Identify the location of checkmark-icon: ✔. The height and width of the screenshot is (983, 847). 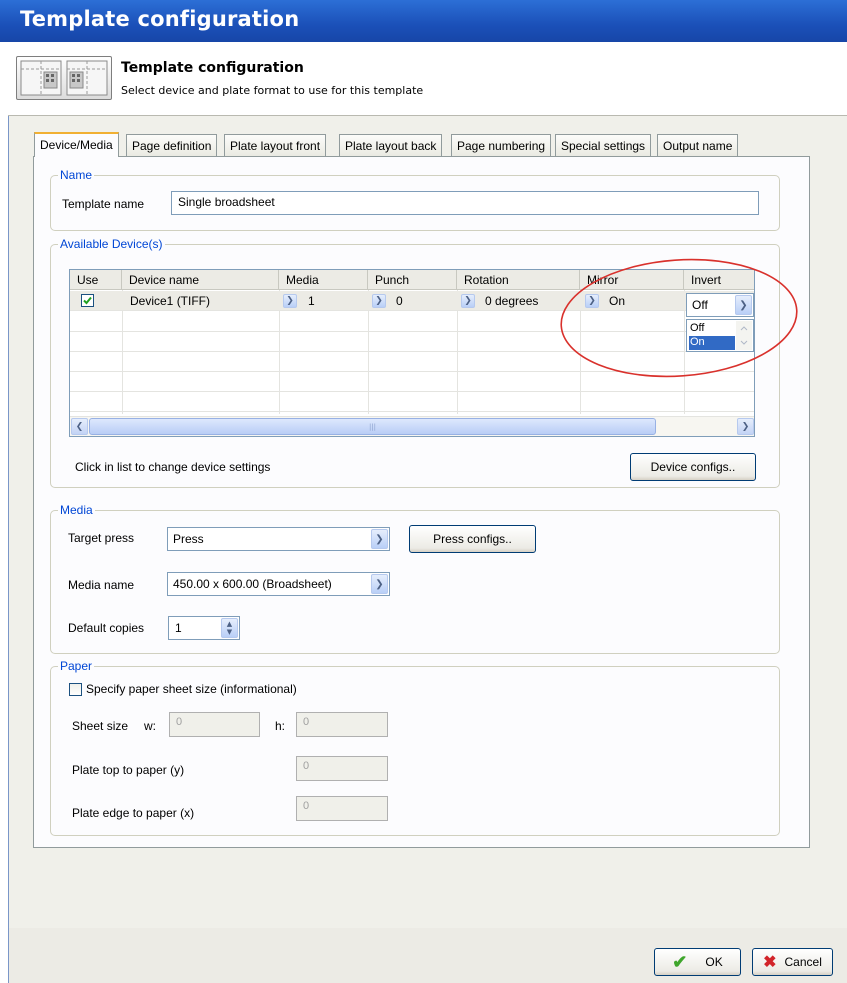
(680, 961).